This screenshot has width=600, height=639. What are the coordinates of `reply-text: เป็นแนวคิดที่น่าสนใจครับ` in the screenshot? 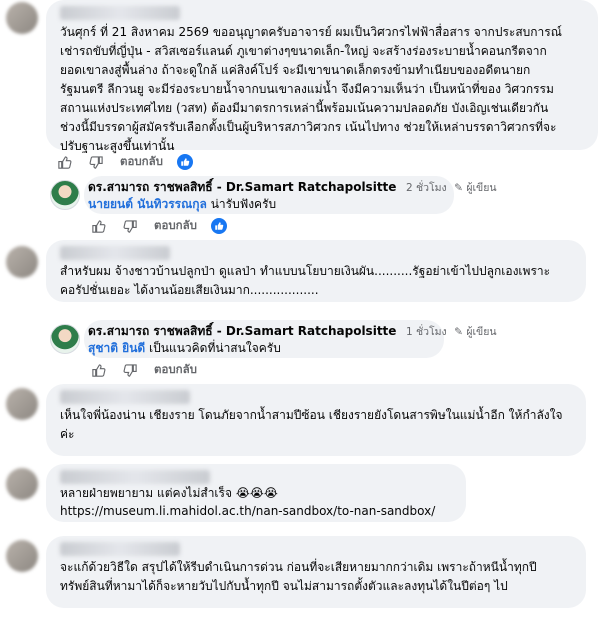 It's located at (213, 348).